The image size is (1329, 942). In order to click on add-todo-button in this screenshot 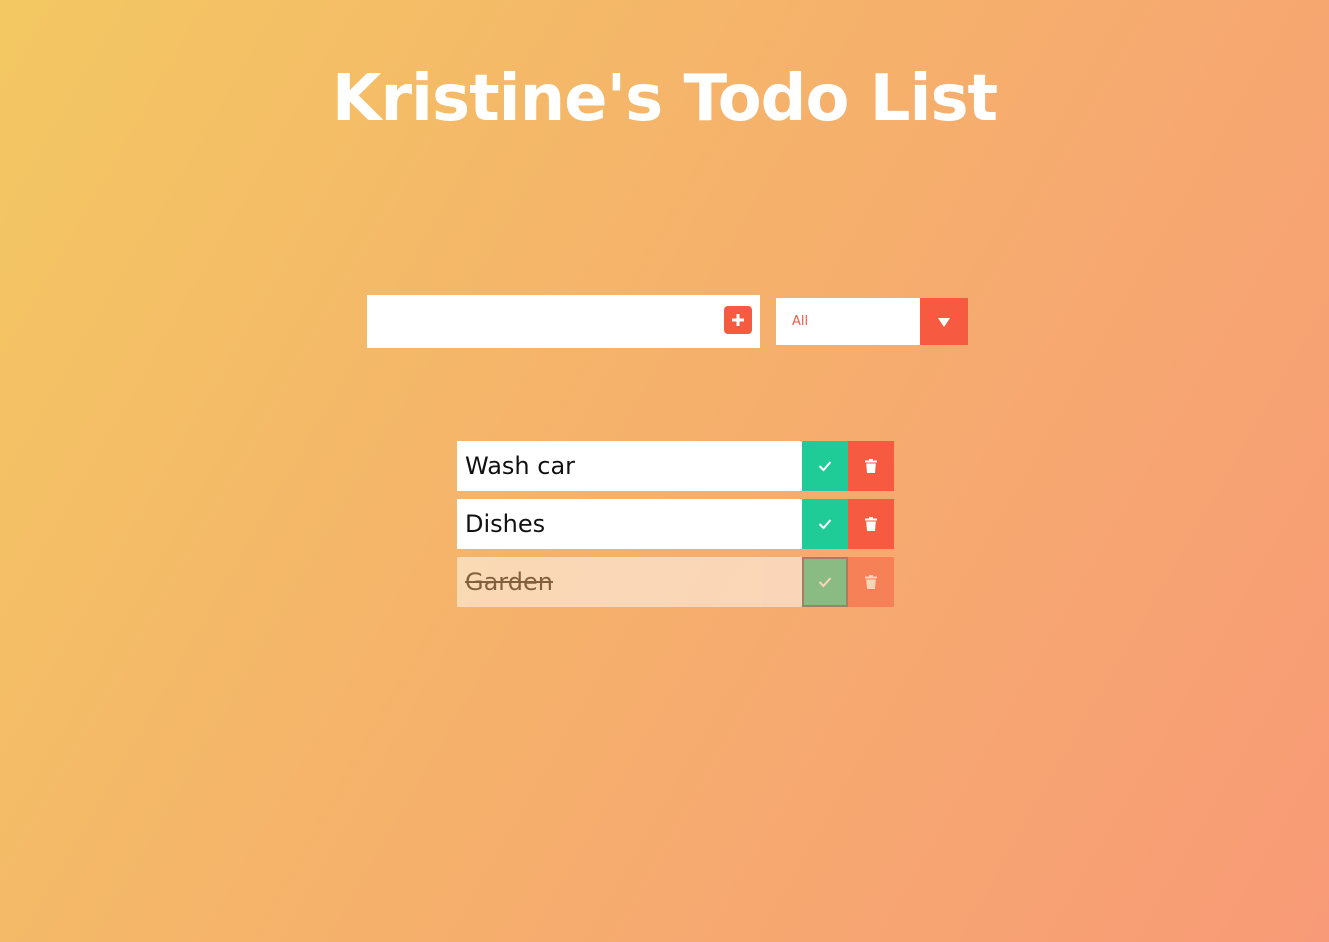, I will do `click(738, 320)`.